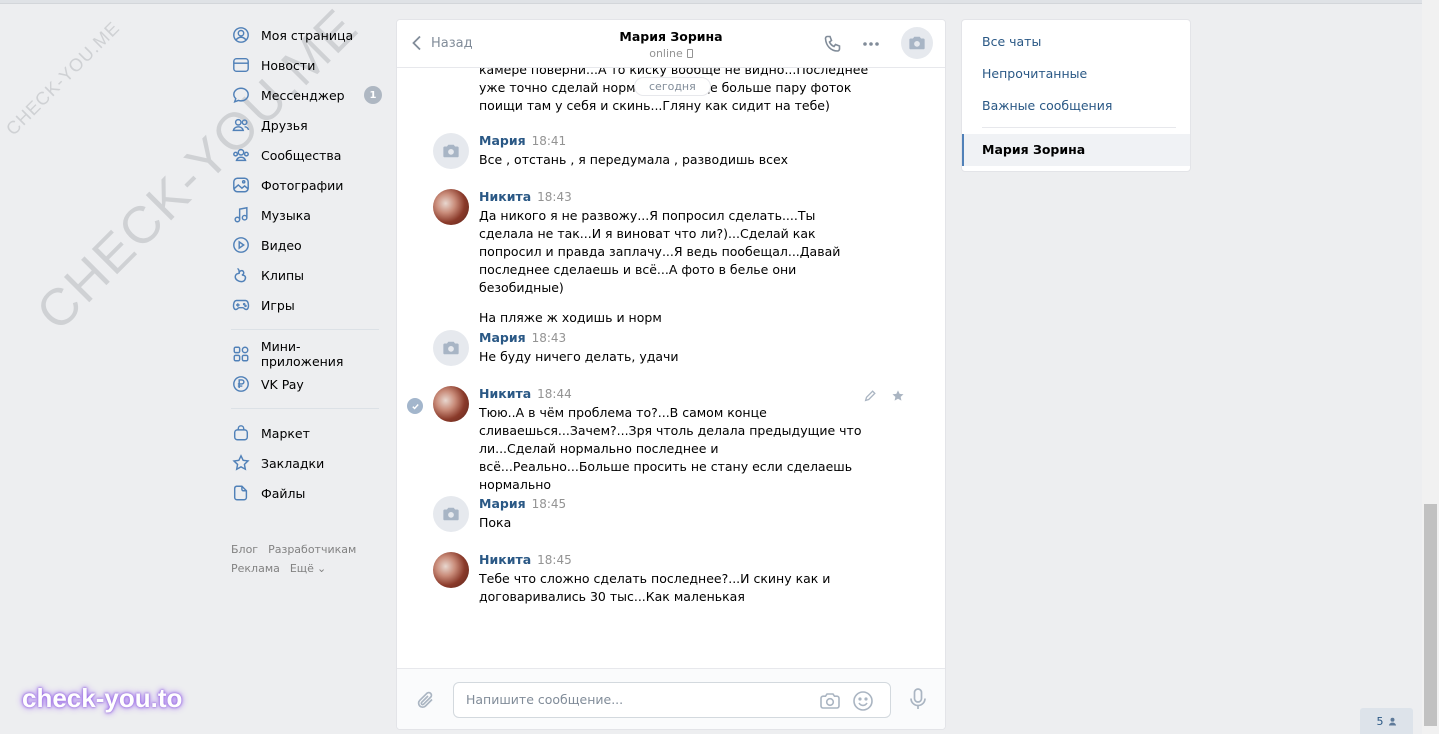 The image size is (1439, 734). Describe the element at coordinates (288, 65) in the screenshot. I see `nav-label: Новости` at that location.